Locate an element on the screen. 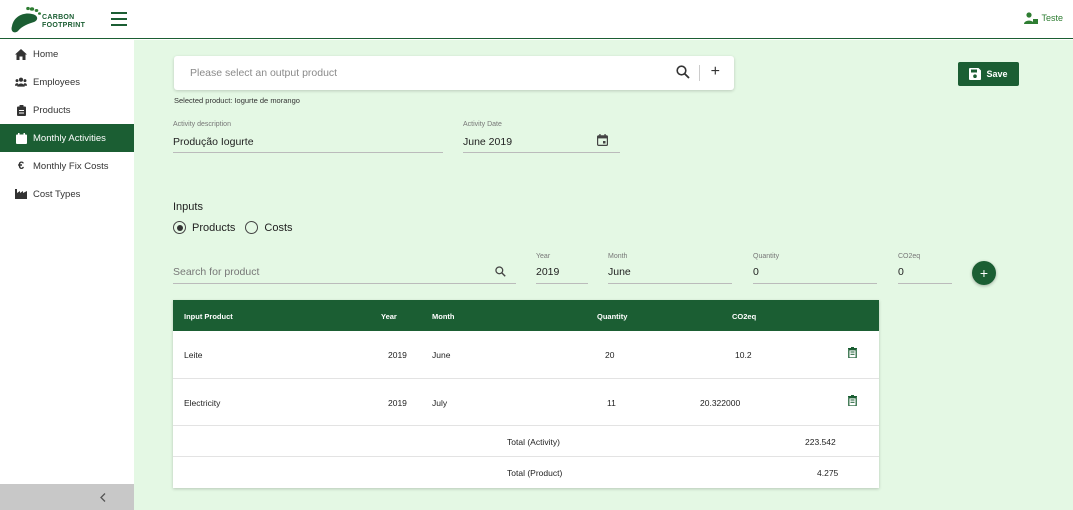 The height and width of the screenshot is (510, 1073). user-menu: Teste is located at coordinates (1043, 18).